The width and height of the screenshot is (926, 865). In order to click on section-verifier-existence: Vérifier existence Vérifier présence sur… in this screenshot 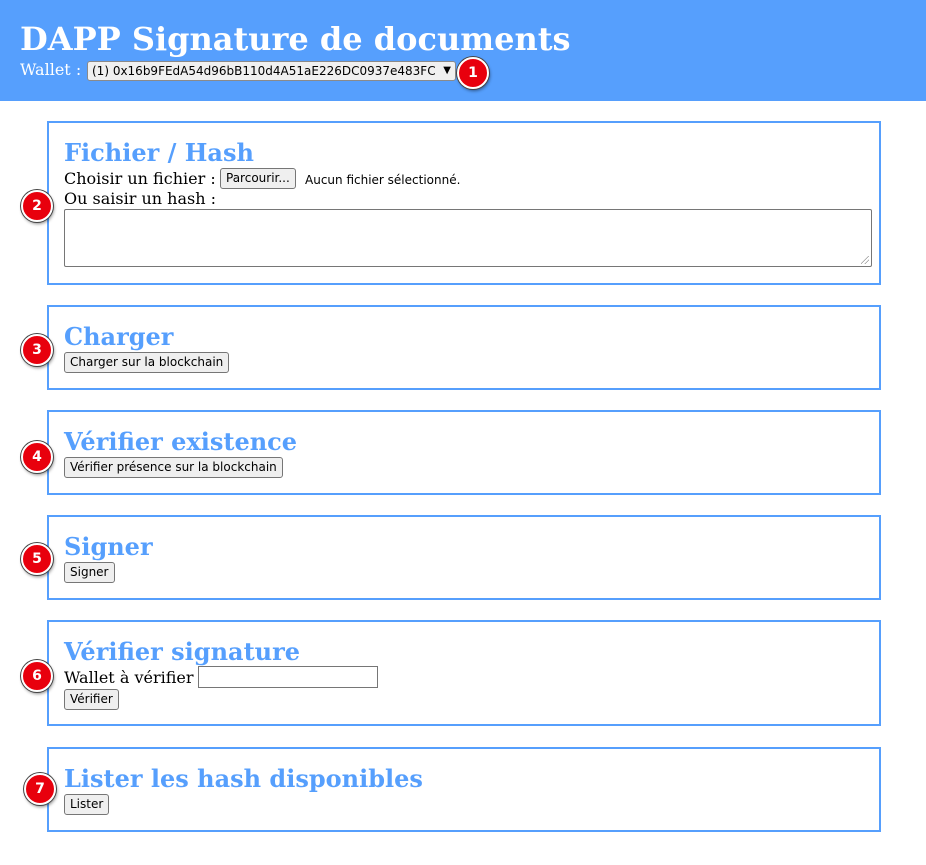, I will do `click(464, 452)`.